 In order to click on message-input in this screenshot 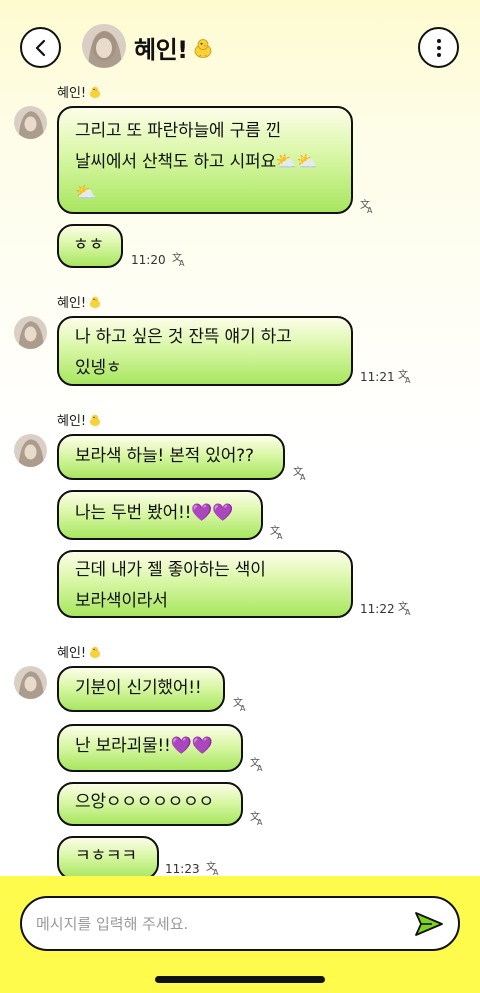, I will do `click(216, 924)`.